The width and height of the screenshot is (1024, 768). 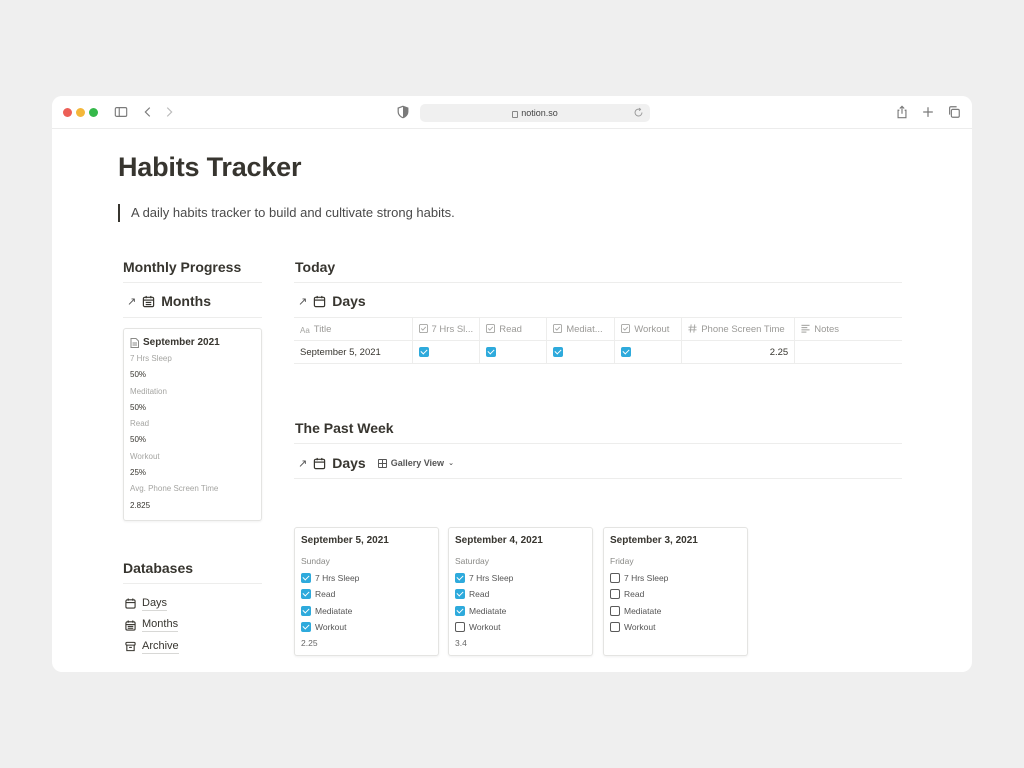 What do you see at coordinates (353, 329) in the screenshot?
I see `column-header-title: Aa Title` at bounding box center [353, 329].